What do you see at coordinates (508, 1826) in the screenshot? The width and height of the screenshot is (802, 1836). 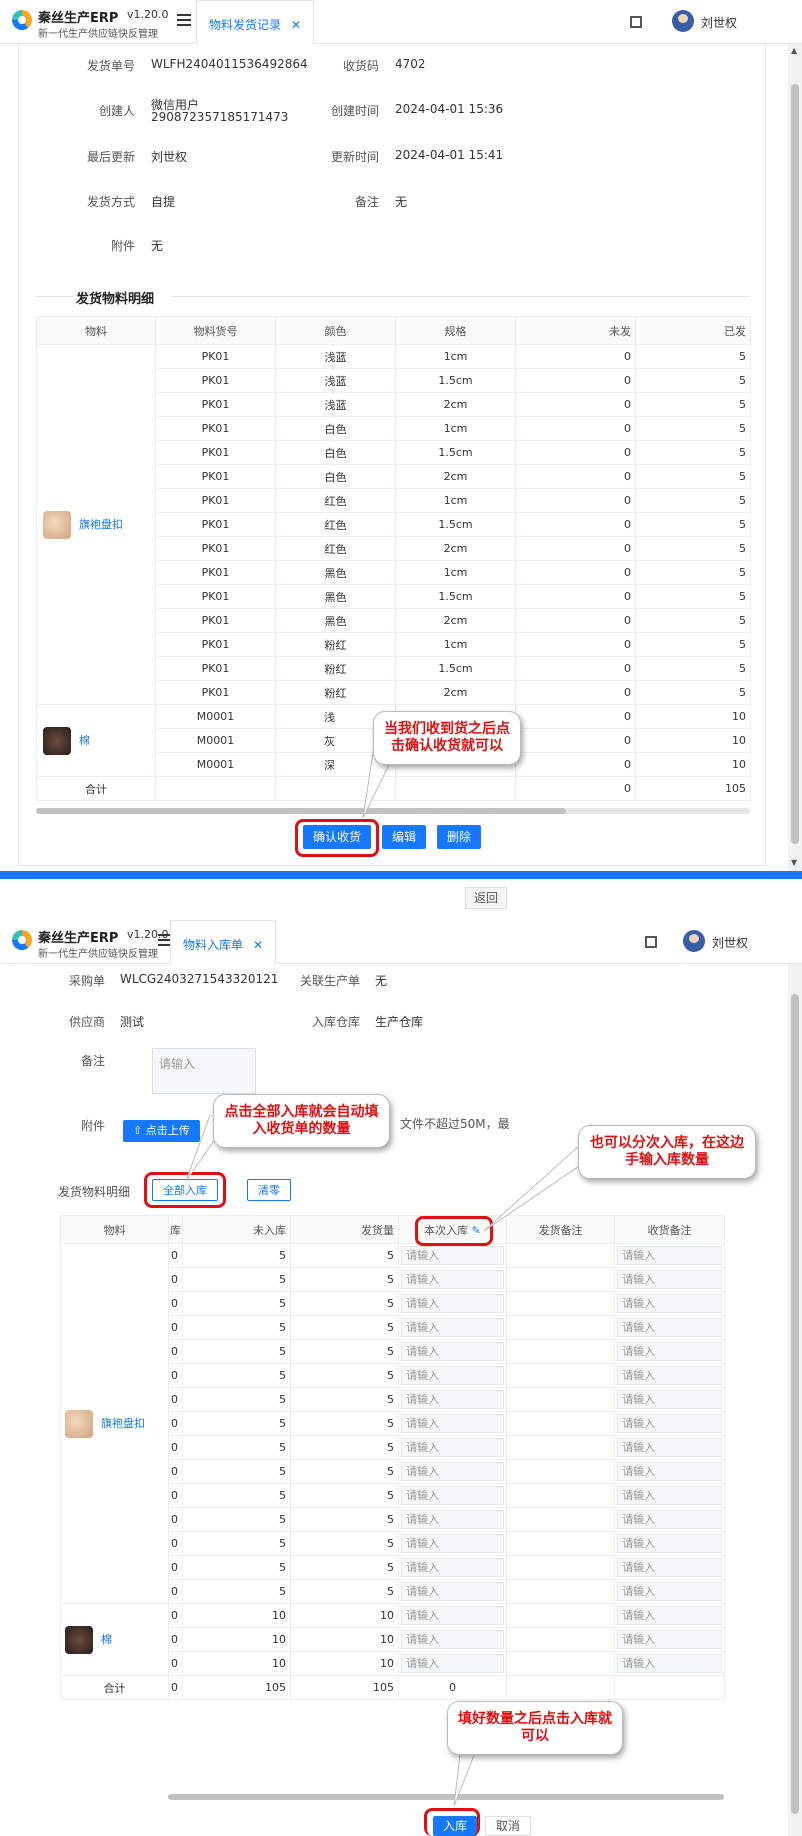 I see `cancel-button: 取消` at bounding box center [508, 1826].